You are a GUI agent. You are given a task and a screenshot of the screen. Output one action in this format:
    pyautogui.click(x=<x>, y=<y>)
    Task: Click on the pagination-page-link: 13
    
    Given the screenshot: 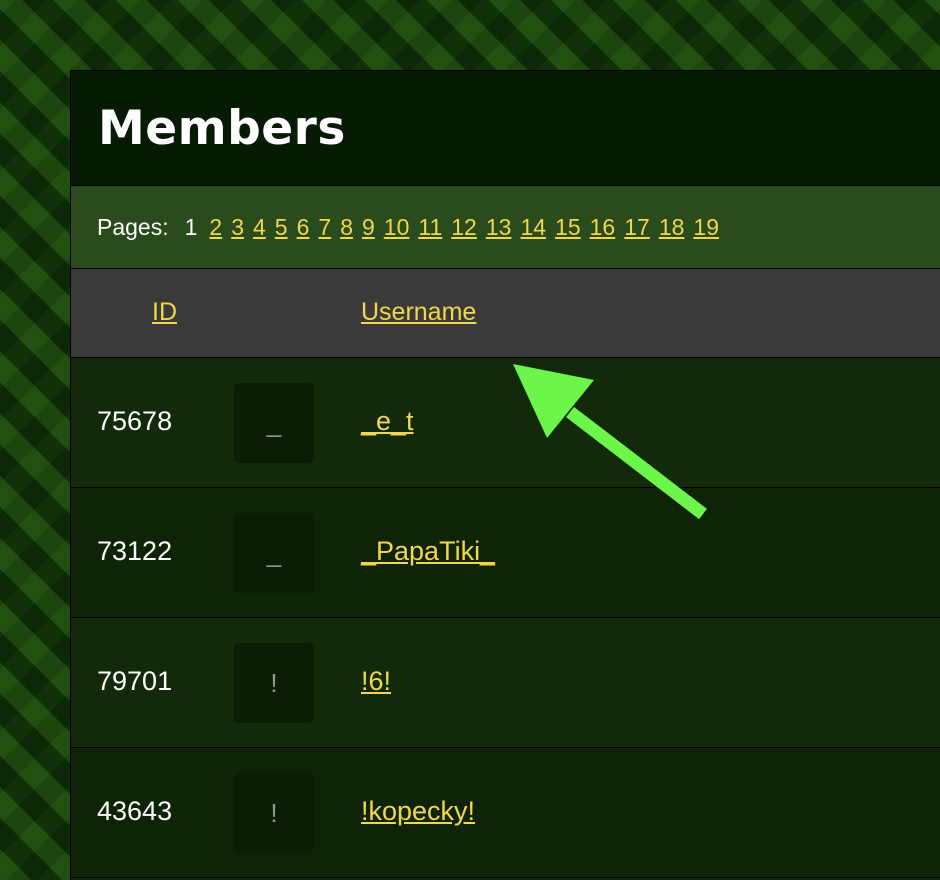 What is the action you would take?
    pyautogui.click(x=499, y=227)
    